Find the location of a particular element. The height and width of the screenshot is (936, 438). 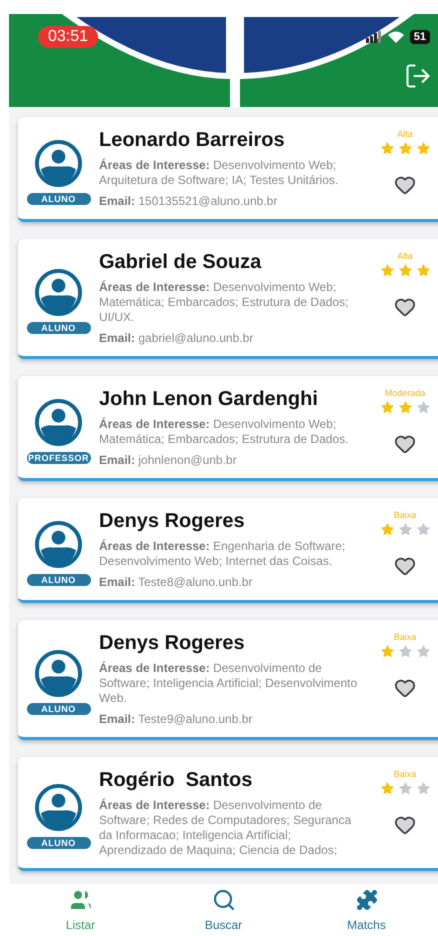

person-name: John Lenon Gardenghi is located at coordinates (209, 399).